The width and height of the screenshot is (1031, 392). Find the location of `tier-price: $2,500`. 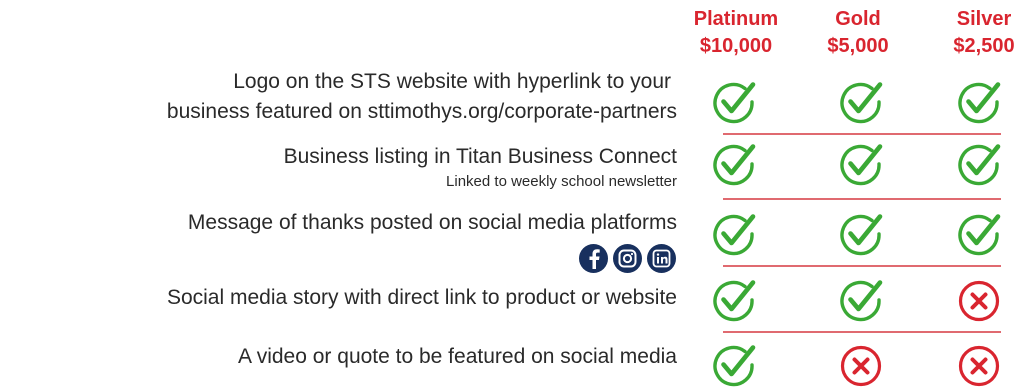

tier-price: $2,500 is located at coordinates (984, 46).